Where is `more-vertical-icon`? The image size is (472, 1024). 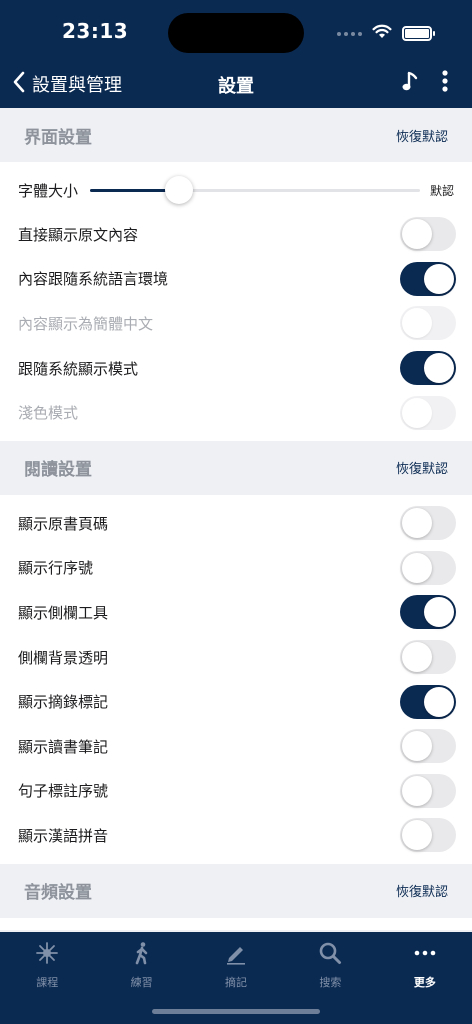 more-vertical-icon is located at coordinates (445, 83).